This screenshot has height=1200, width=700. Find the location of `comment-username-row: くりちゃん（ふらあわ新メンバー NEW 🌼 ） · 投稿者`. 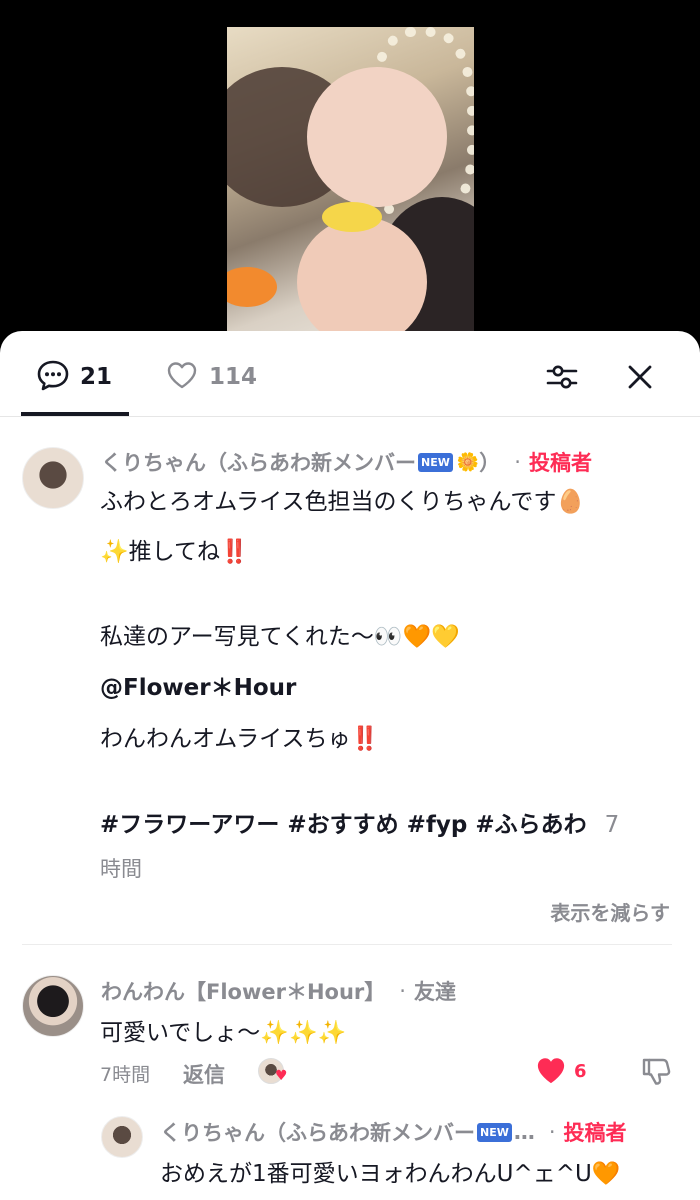

comment-username-row: くりちゃん（ふらあわ新メンバー NEW 🌼 ） · 投稿者 is located at coordinates (346, 462).